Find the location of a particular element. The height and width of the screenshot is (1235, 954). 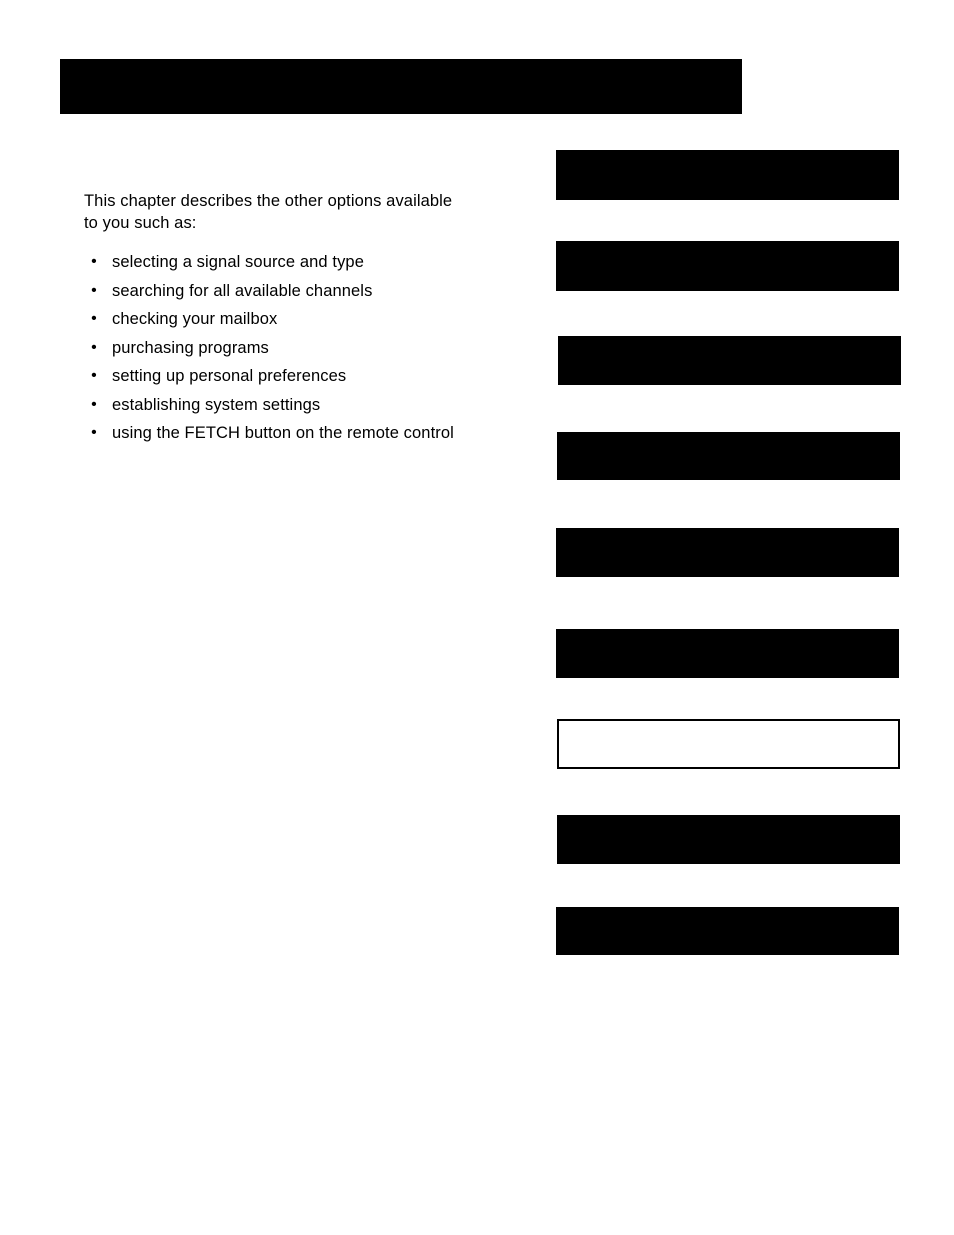

list-item: • establishing system settings is located at coordinates (284, 405).